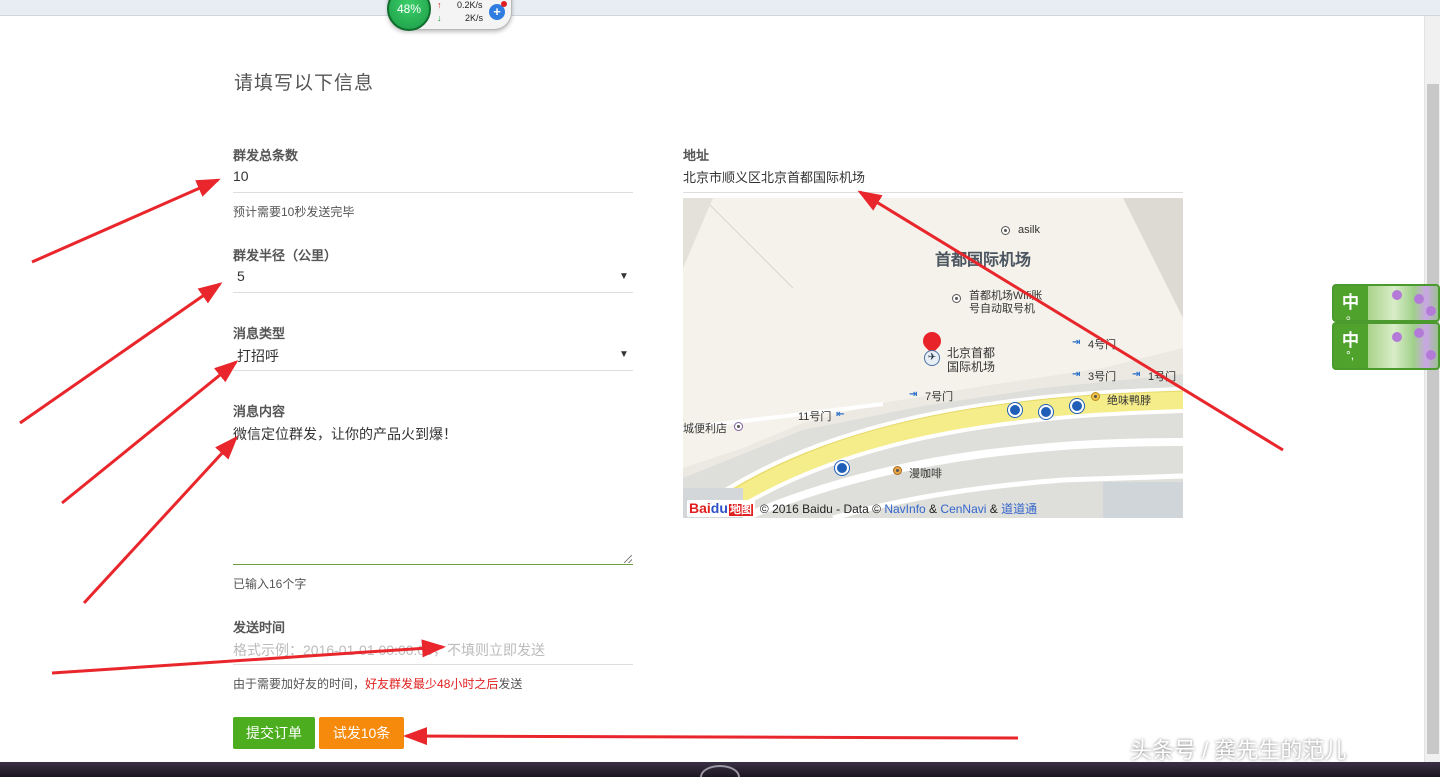 The image size is (1440, 777). I want to click on arrow-to-message-content, so click(160, 520).